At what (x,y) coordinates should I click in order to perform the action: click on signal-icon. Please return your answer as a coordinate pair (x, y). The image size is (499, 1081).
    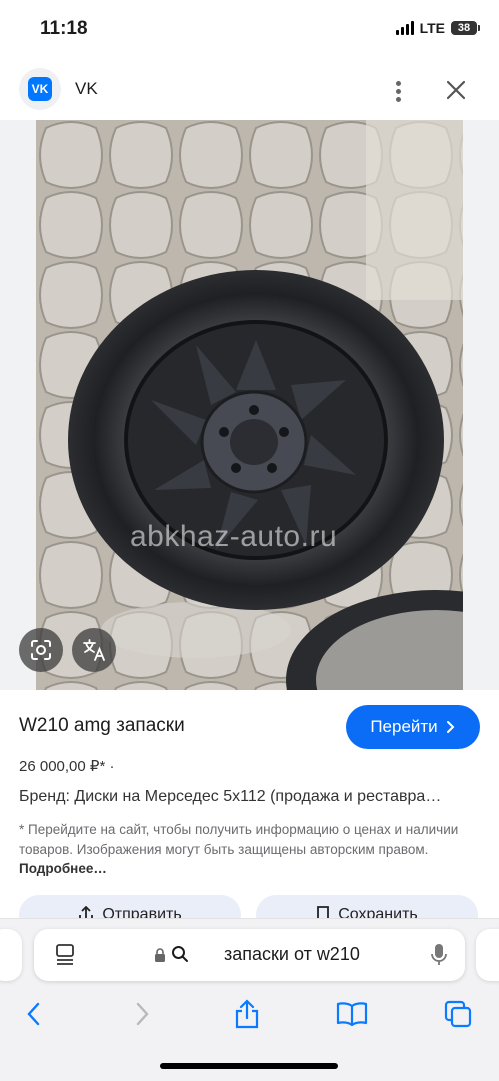
    Looking at the image, I should click on (404, 28).